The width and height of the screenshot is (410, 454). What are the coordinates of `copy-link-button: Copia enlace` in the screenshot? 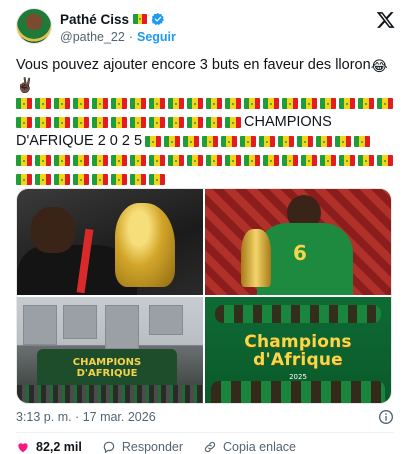 It's located at (249, 447).